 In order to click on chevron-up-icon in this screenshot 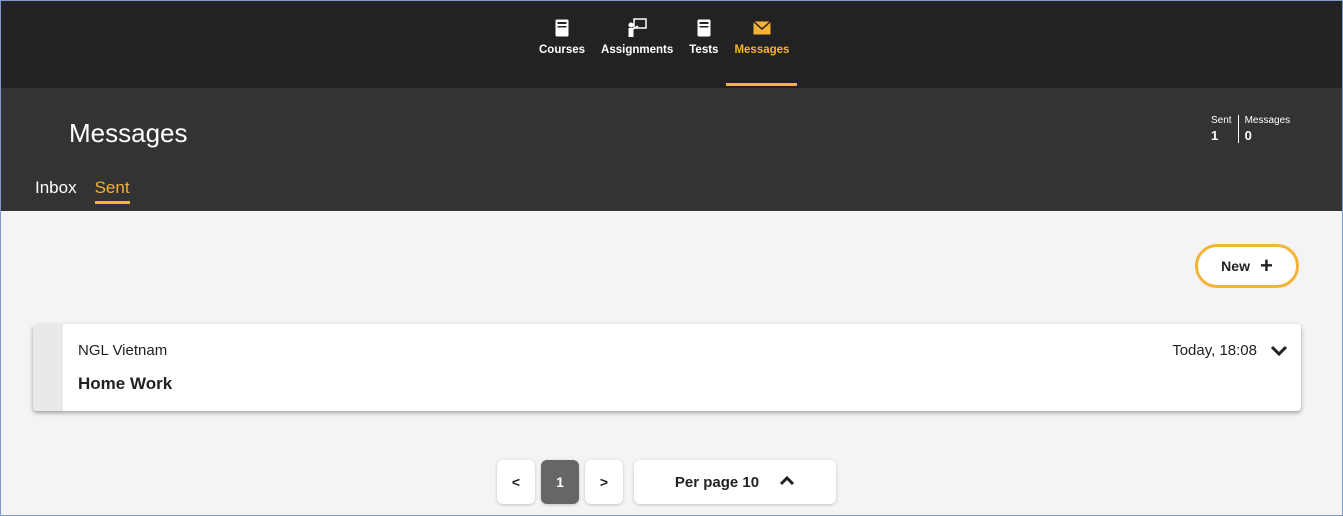, I will do `click(787, 482)`.